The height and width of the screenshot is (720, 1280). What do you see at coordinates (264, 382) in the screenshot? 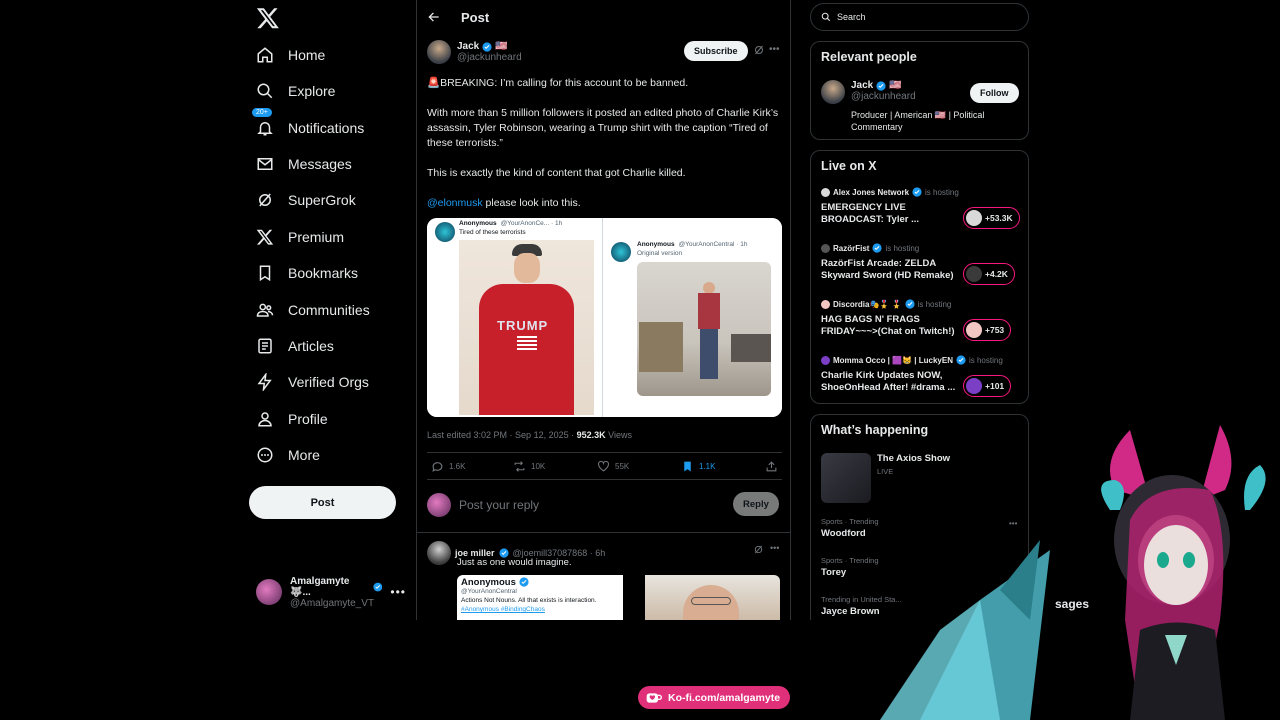
I see `bolt-icon` at bounding box center [264, 382].